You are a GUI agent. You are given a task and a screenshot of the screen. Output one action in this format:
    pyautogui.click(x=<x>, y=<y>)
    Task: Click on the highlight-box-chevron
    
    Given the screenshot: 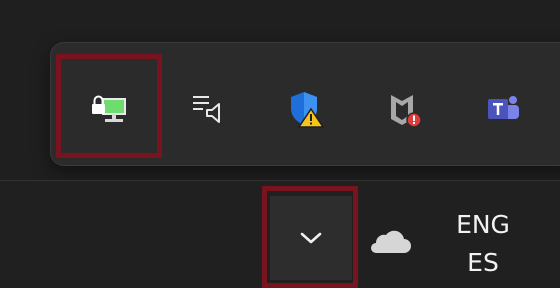 What is the action you would take?
    pyautogui.click(x=310, y=237)
    